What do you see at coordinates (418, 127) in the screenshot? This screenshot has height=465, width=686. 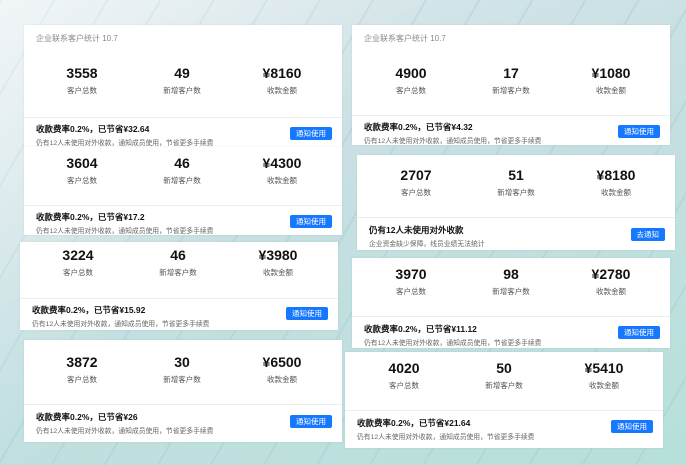 I see `savings-text: 收款费率0.2%，已节省¥4.32` at bounding box center [418, 127].